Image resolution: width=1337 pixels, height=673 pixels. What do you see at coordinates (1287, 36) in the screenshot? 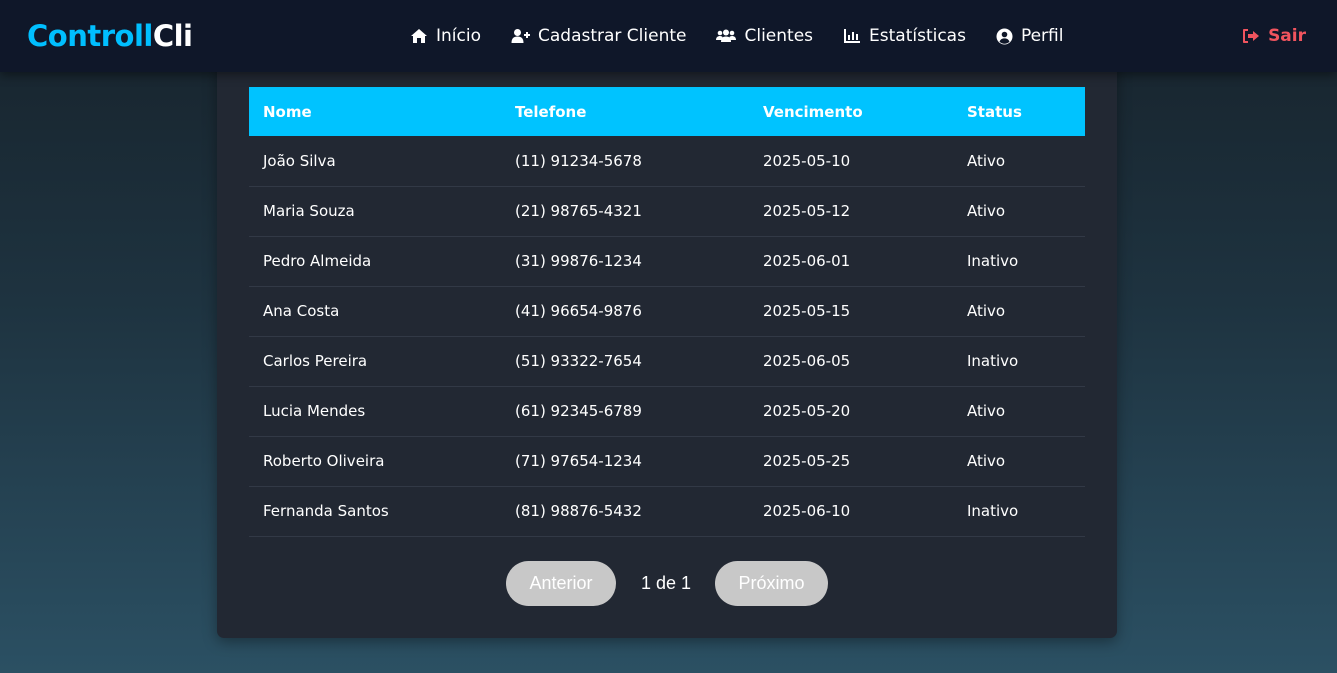
I see `logout-label: Sair` at bounding box center [1287, 36].